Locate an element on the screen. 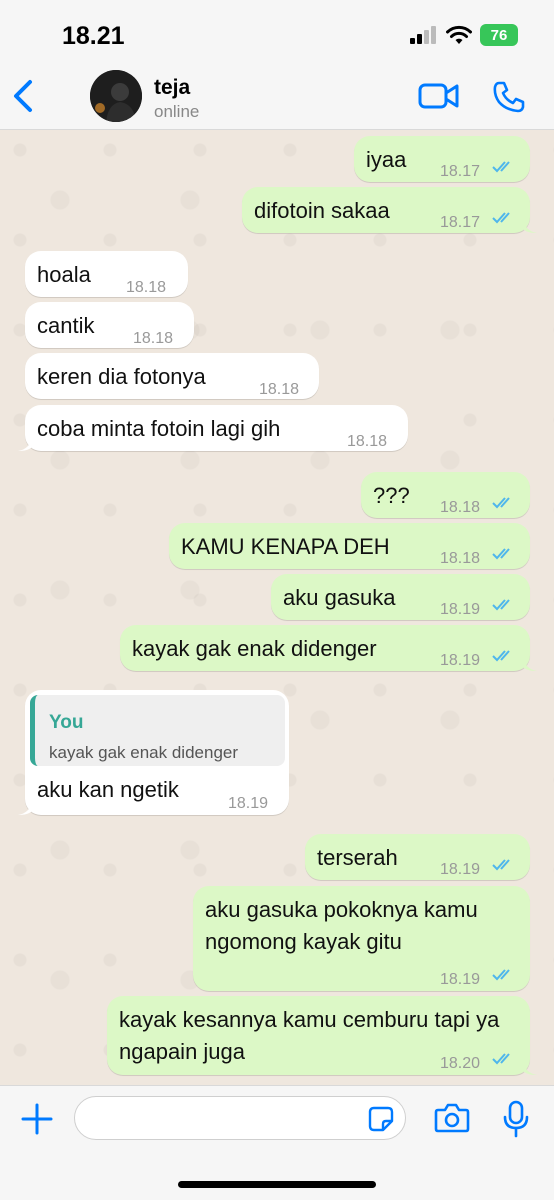 This screenshot has height=1200, width=554. quoted-message: You kayak gak enak didenger is located at coordinates (157, 730).